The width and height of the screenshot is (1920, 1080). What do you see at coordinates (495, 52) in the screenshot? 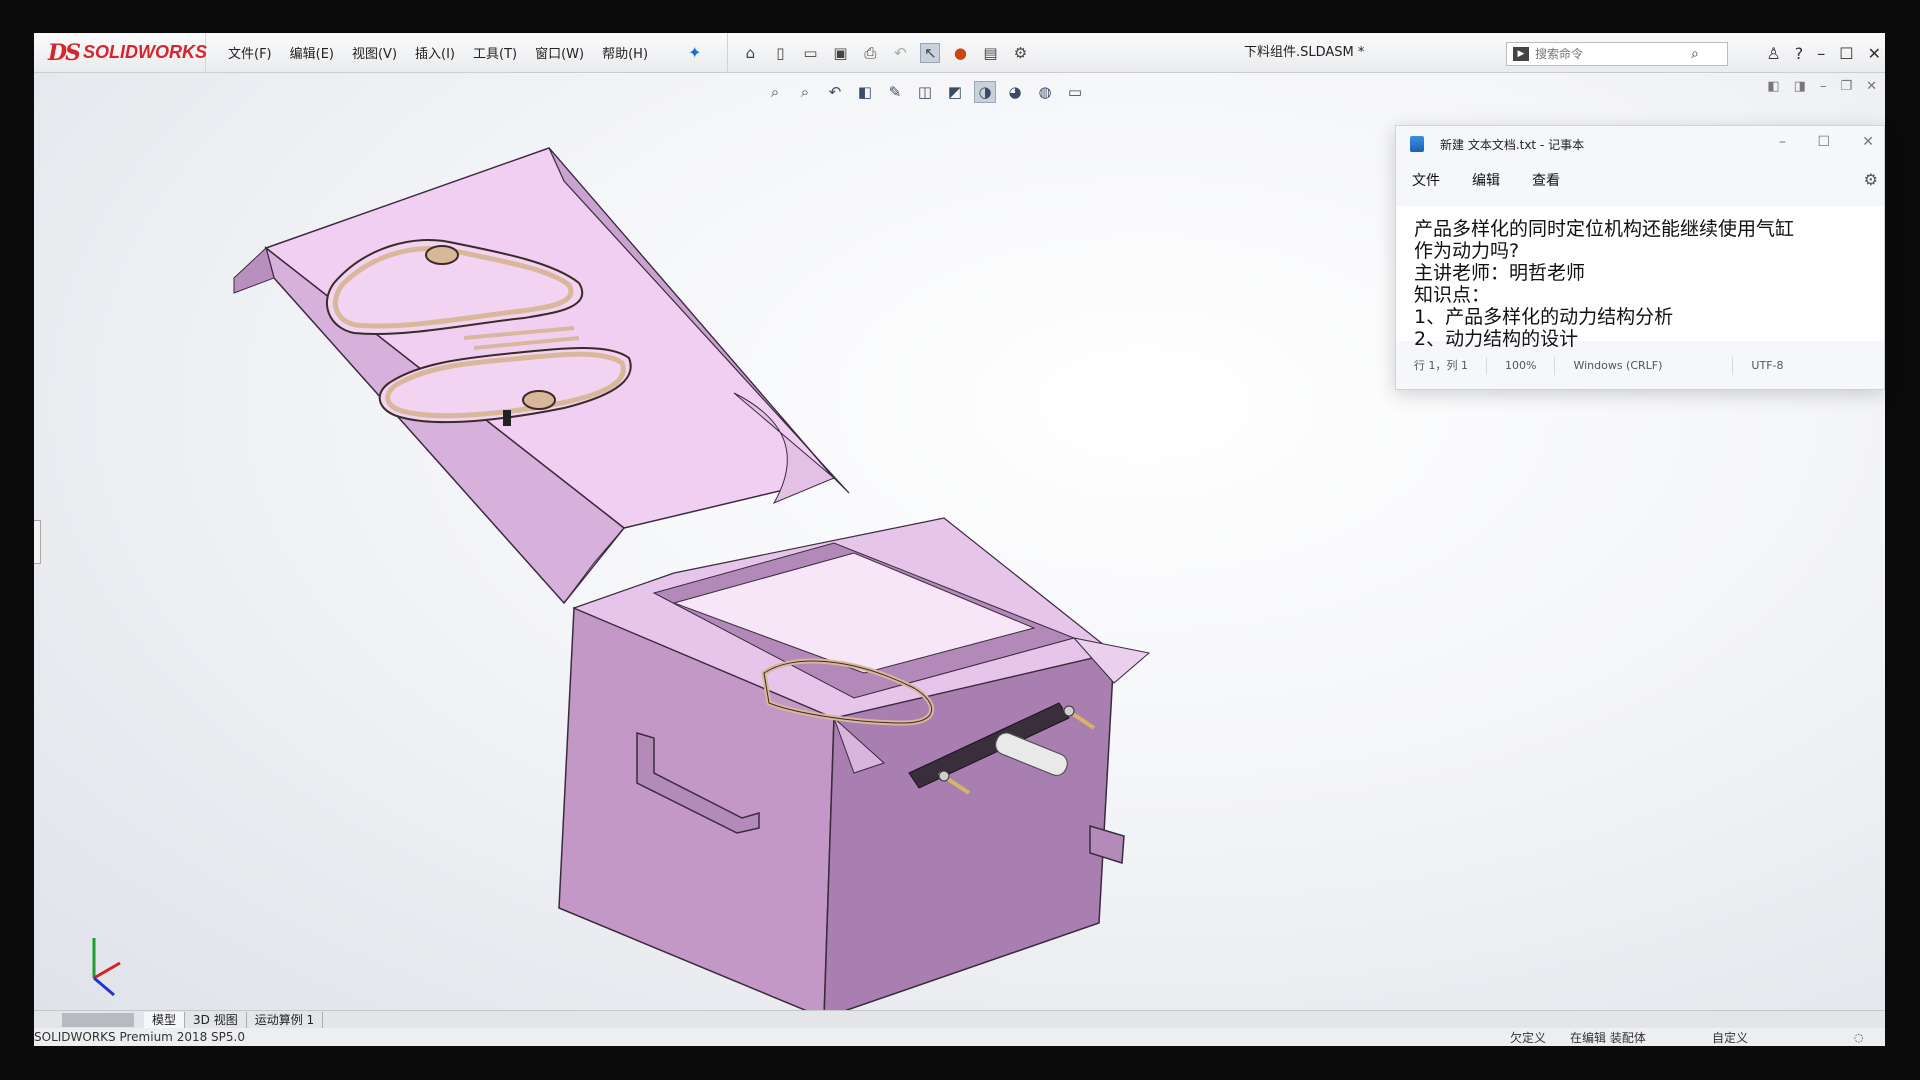
I see `menu-tools: 工具(T)` at bounding box center [495, 52].